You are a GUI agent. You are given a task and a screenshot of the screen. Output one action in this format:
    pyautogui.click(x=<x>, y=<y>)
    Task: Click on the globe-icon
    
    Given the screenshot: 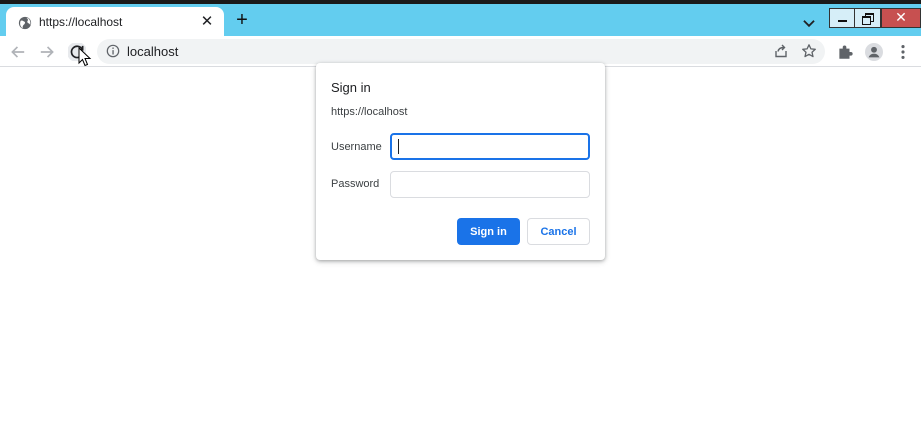 What is the action you would take?
    pyautogui.click(x=25, y=23)
    